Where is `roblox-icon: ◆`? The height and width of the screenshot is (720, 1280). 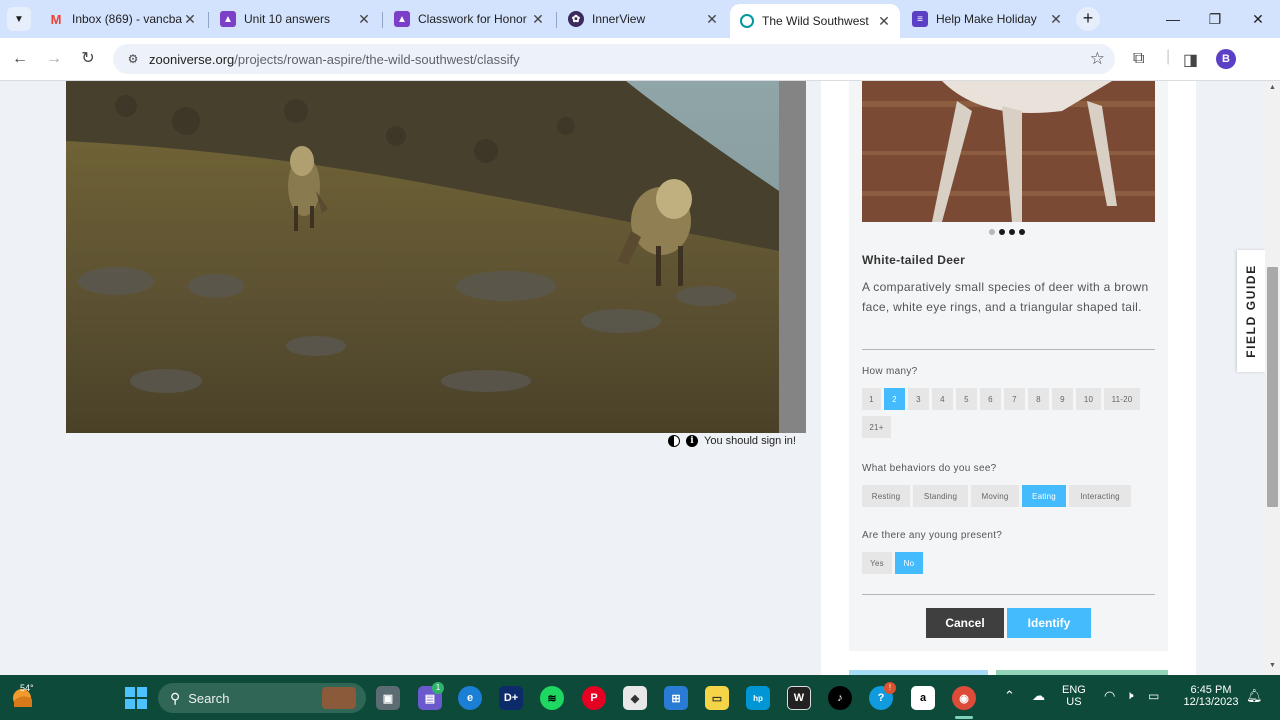
roblox-icon: ◆ is located at coordinates (635, 698).